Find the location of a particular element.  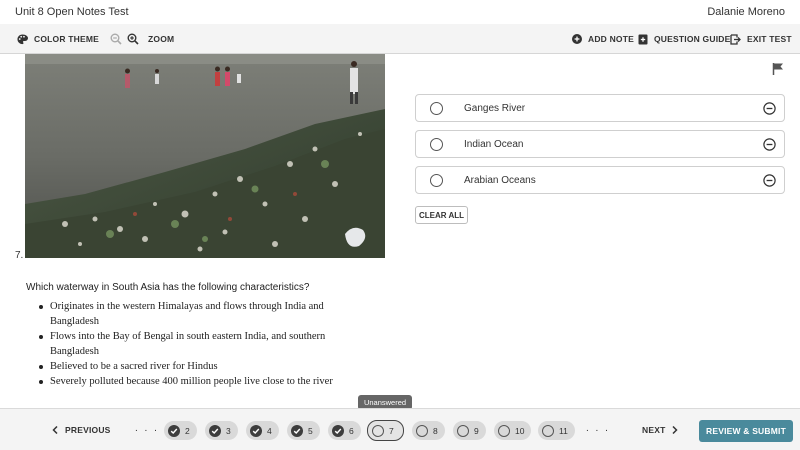

question-pill-9: 9 is located at coordinates (469, 430).